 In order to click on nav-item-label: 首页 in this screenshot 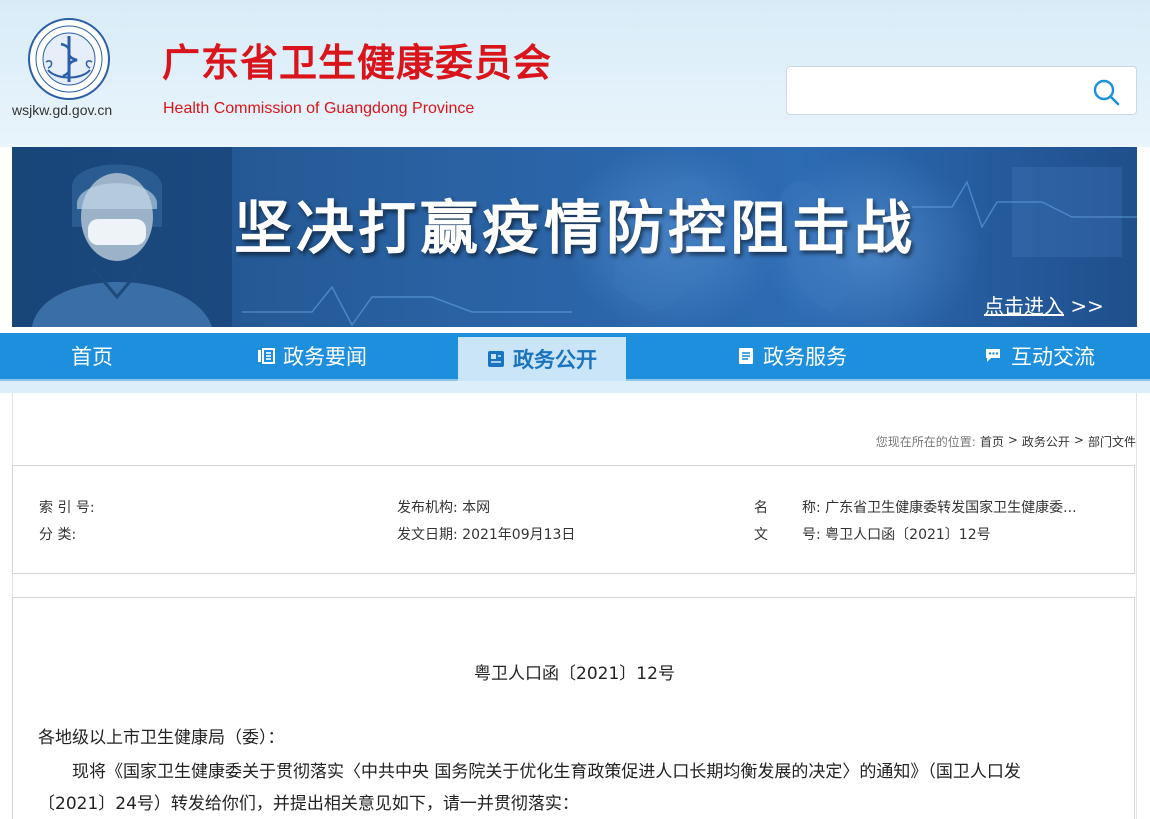, I will do `click(92, 357)`.